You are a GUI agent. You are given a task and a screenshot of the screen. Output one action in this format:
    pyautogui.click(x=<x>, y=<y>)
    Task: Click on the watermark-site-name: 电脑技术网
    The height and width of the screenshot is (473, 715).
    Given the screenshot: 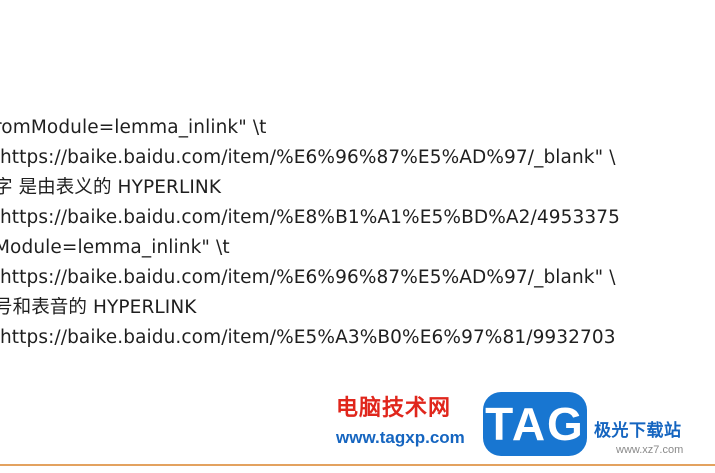 What is the action you would take?
    pyautogui.click(x=394, y=408)
    